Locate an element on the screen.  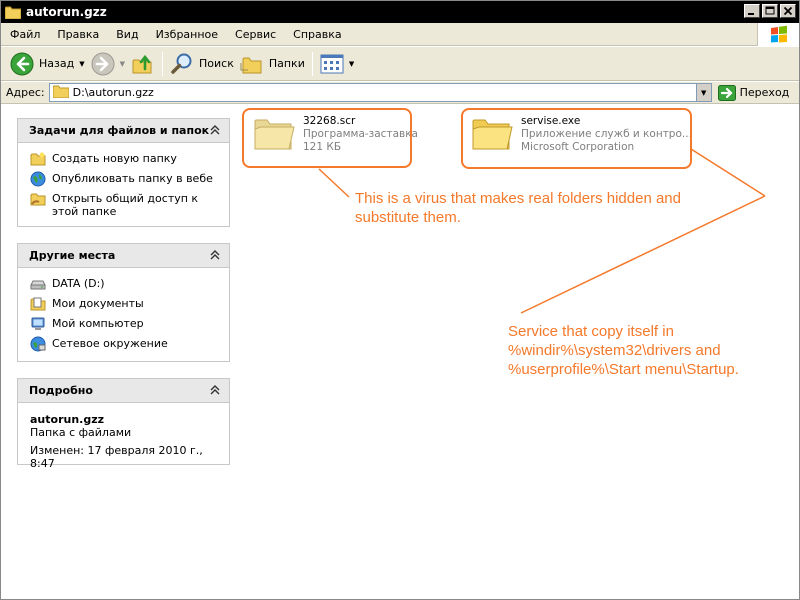
close-icon is located at coordinates (788, 11).